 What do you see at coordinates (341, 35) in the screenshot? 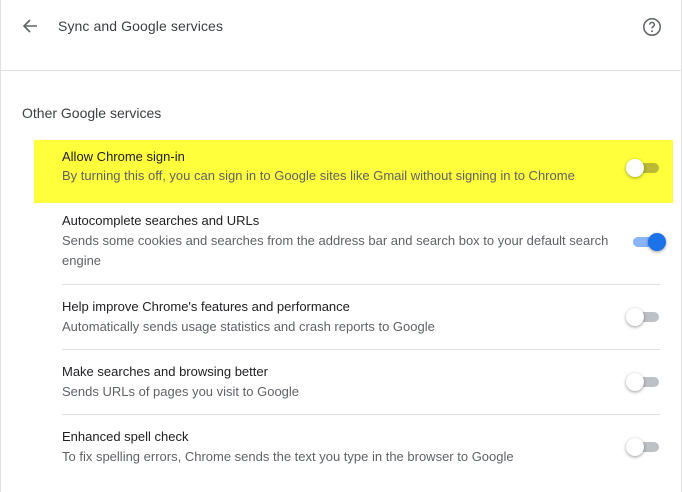
I see `page-header: Sync and Google services` at bounding box center [341, 35].